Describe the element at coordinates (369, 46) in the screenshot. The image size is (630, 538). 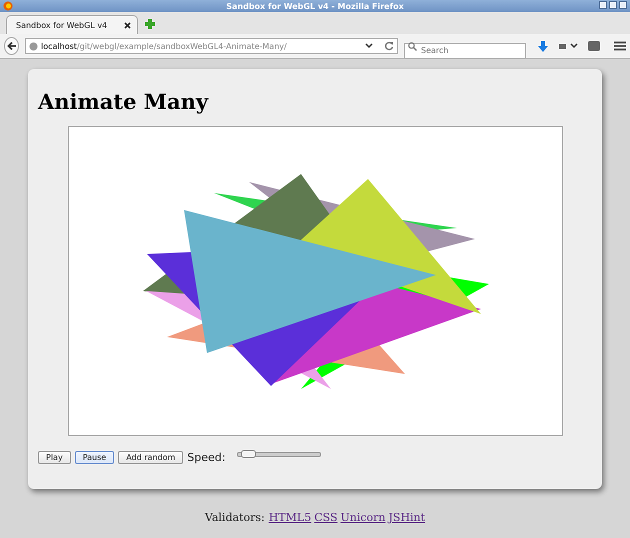
I see `dropdown-caret-icon` at that location.